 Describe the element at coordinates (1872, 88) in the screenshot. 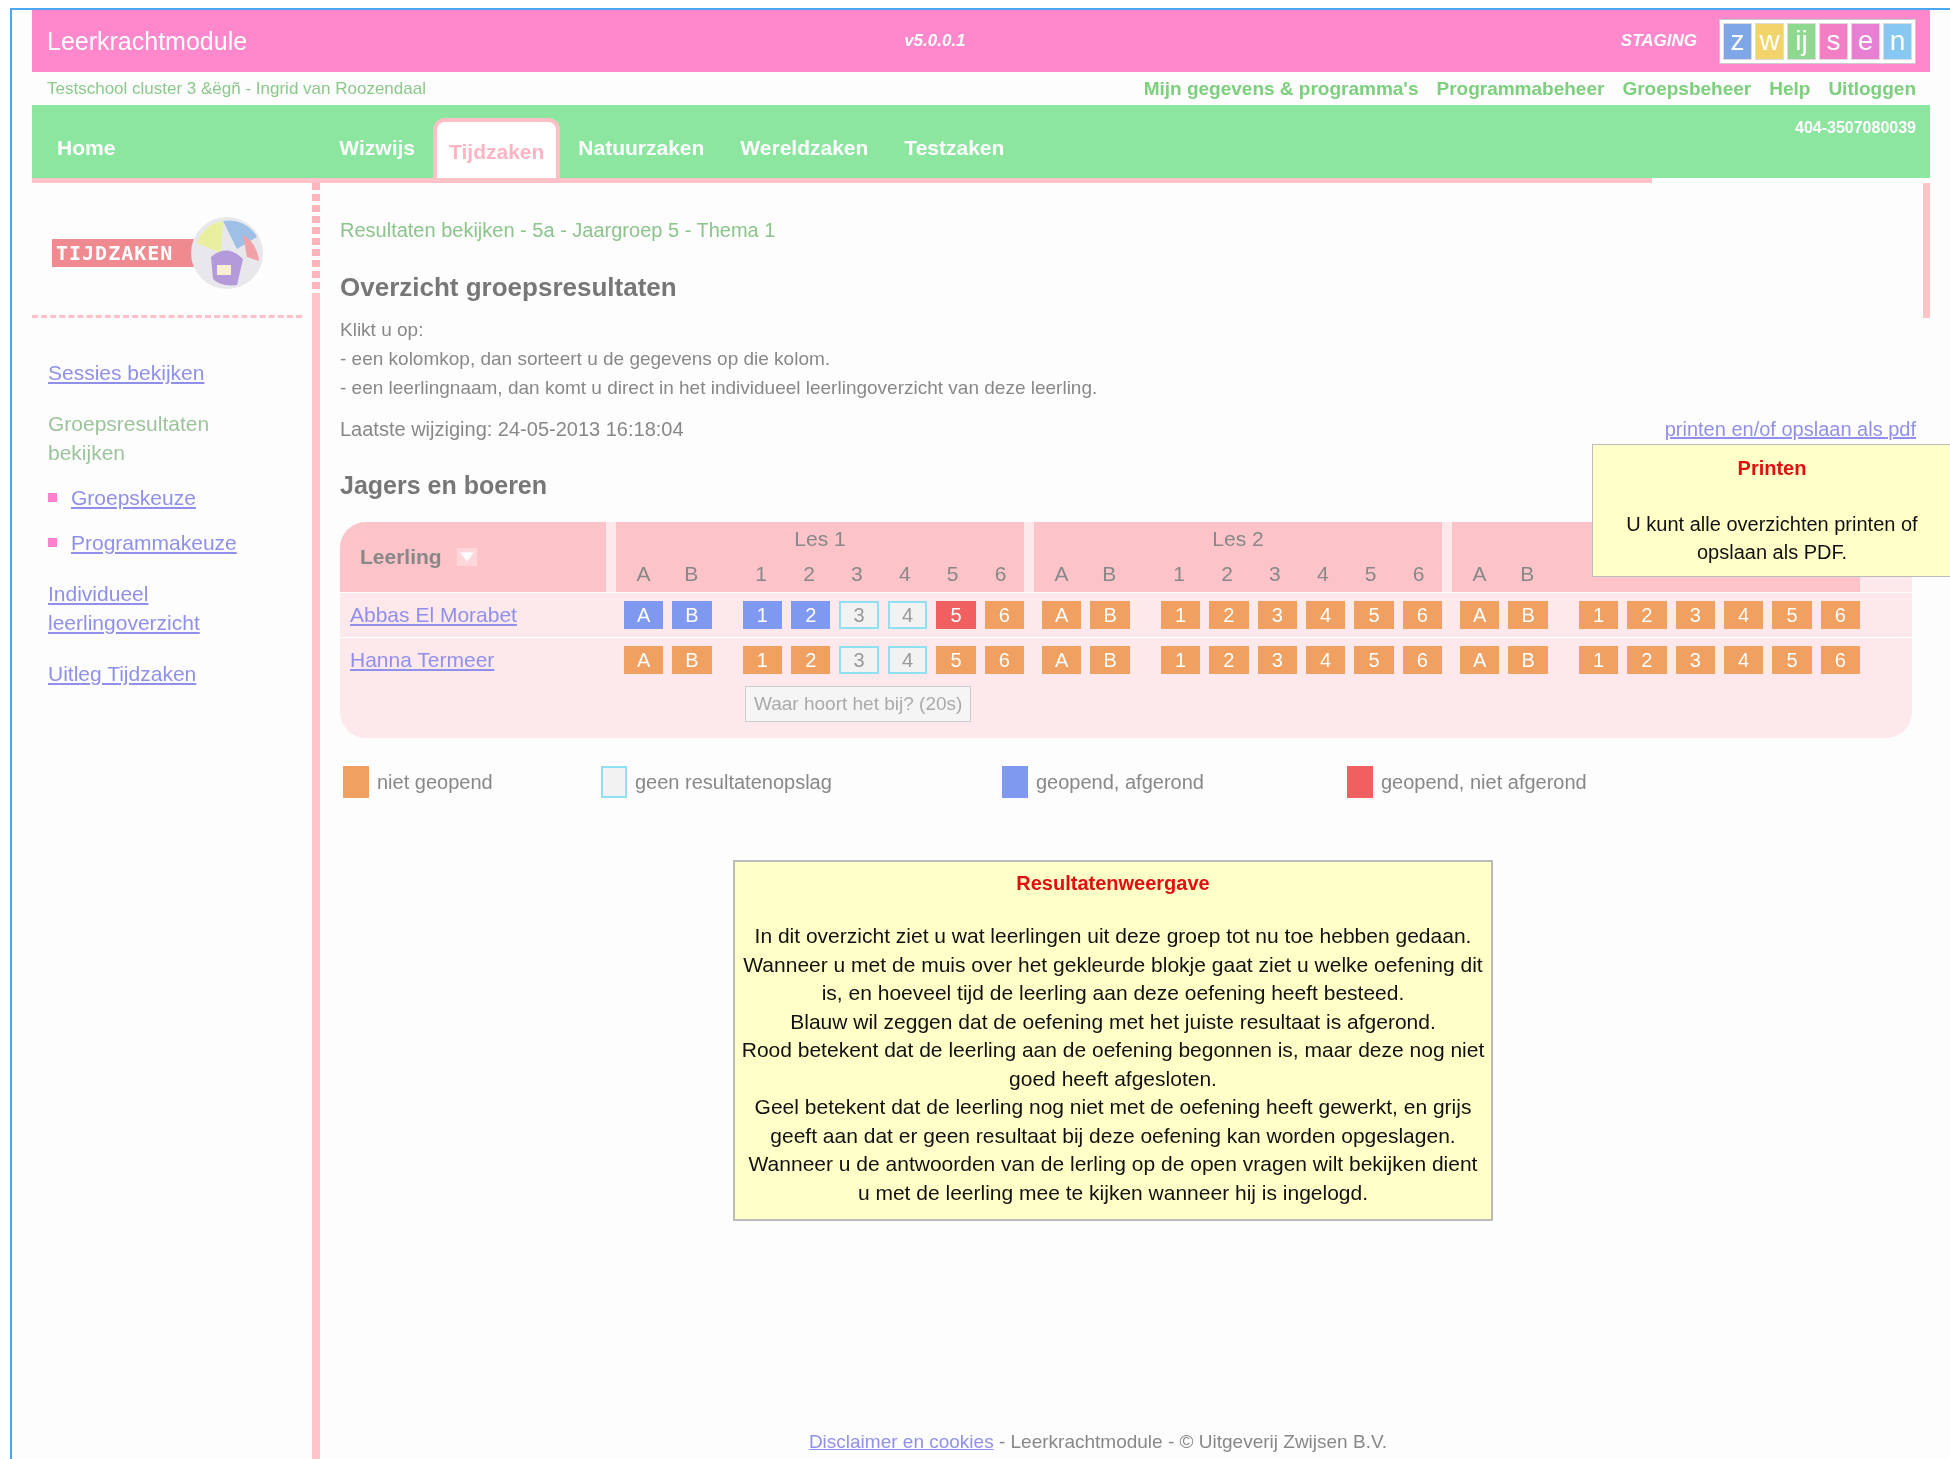

I see `user-menu-link: Uitloggen` at that location.